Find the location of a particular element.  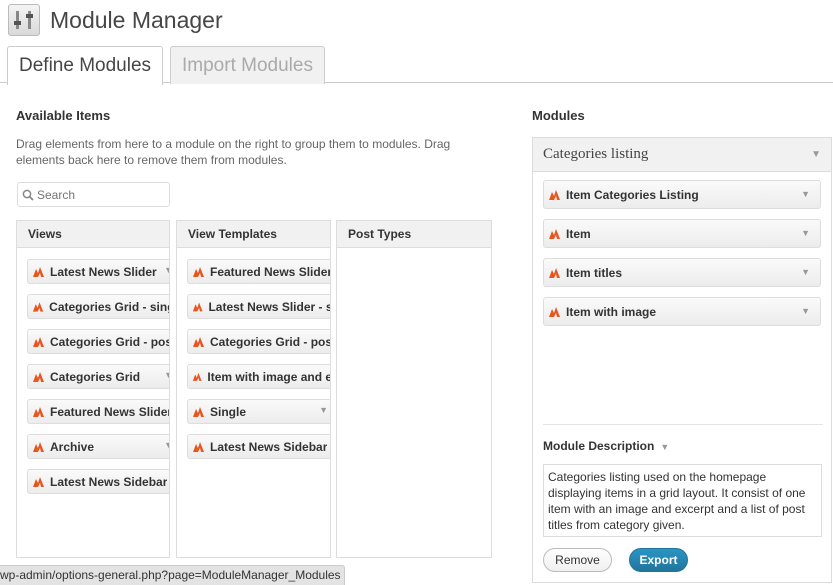

list-item: Archive ▼ is located at coordinates (98, 446).